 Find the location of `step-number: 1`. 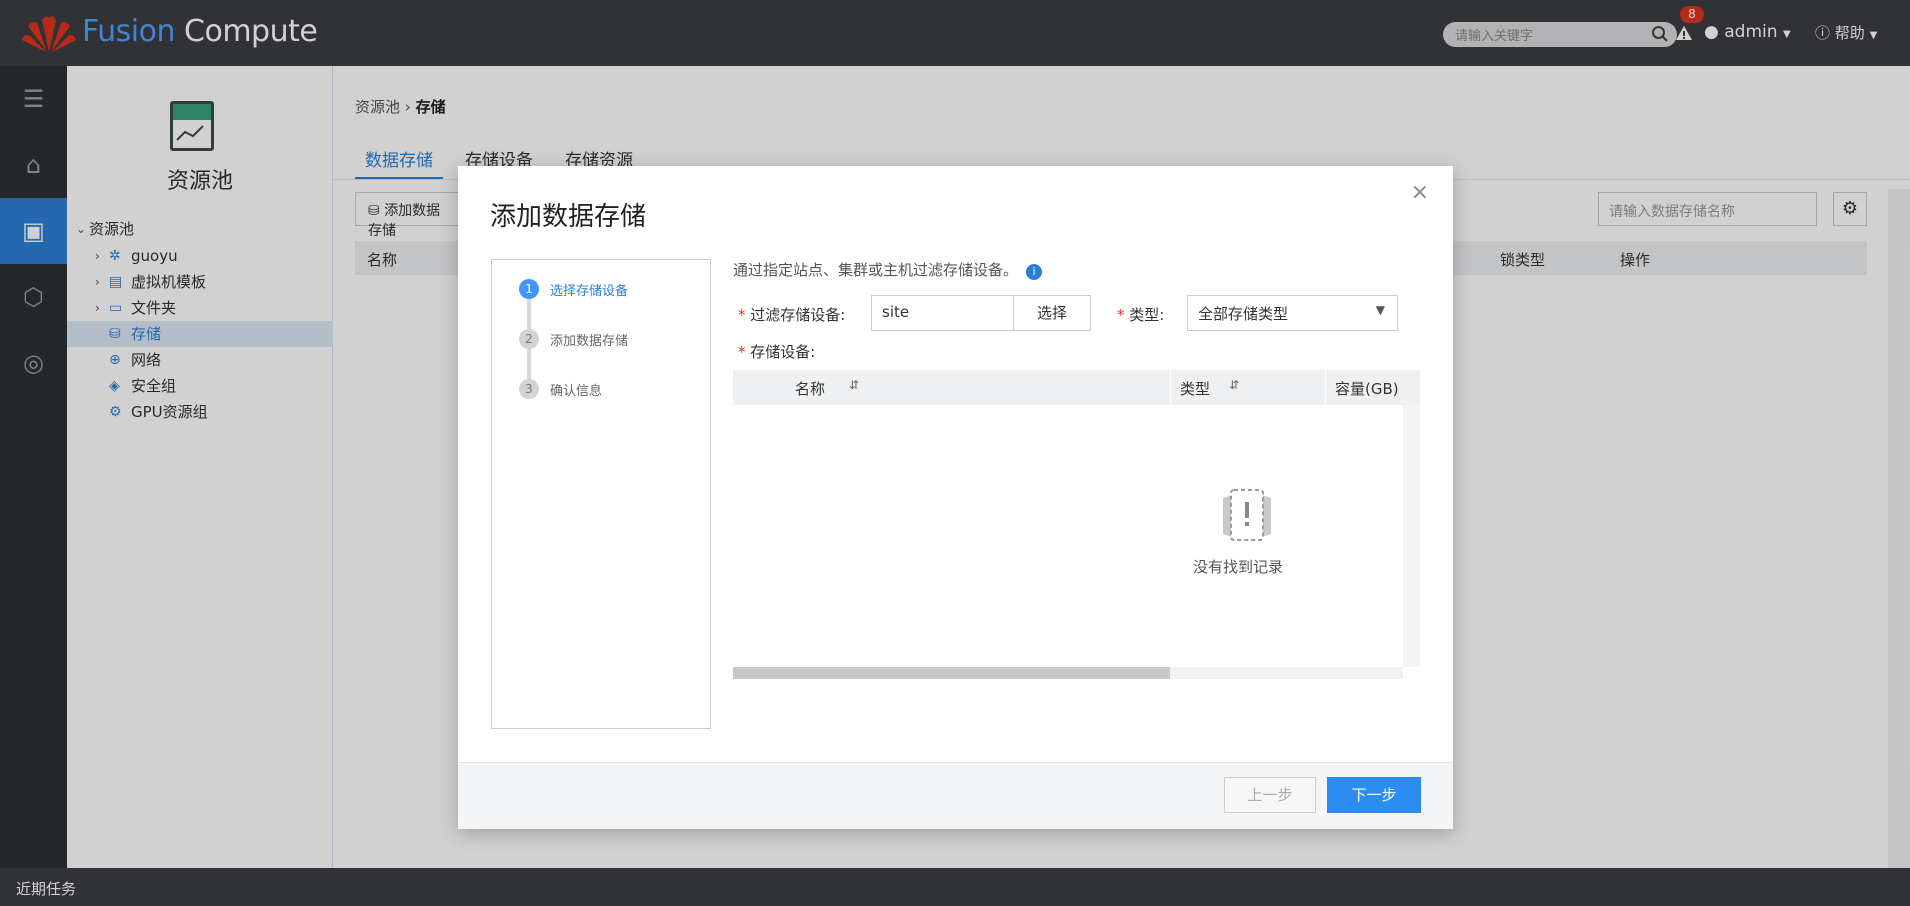

step-number: 1 is located at coordinates (529, 289).